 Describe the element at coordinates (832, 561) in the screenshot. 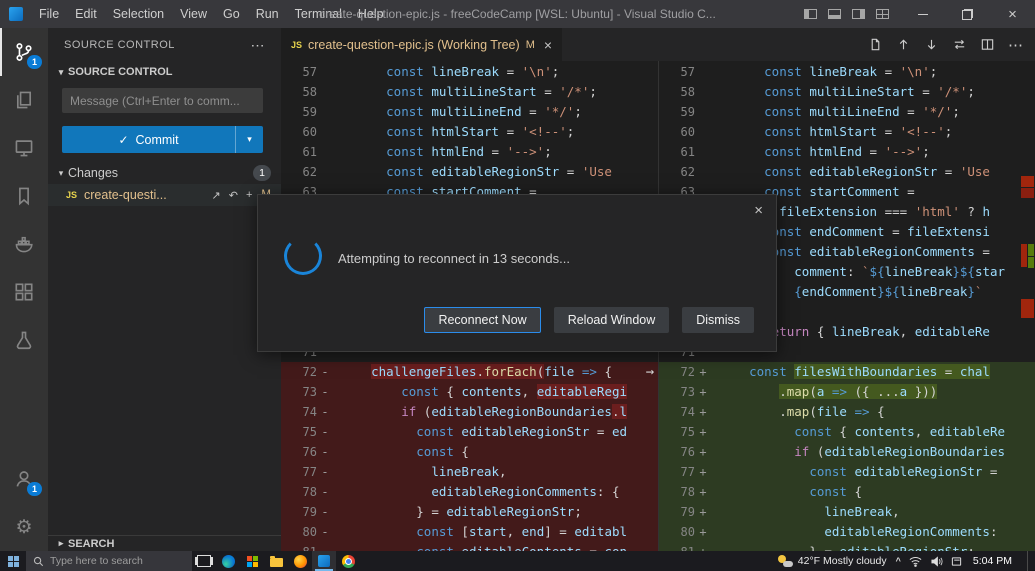

I see `weather-widget: 42°F Mostly cloudy` at that location.